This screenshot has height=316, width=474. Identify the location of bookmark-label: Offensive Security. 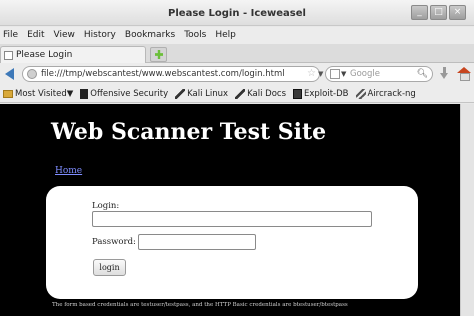
(129, 93).